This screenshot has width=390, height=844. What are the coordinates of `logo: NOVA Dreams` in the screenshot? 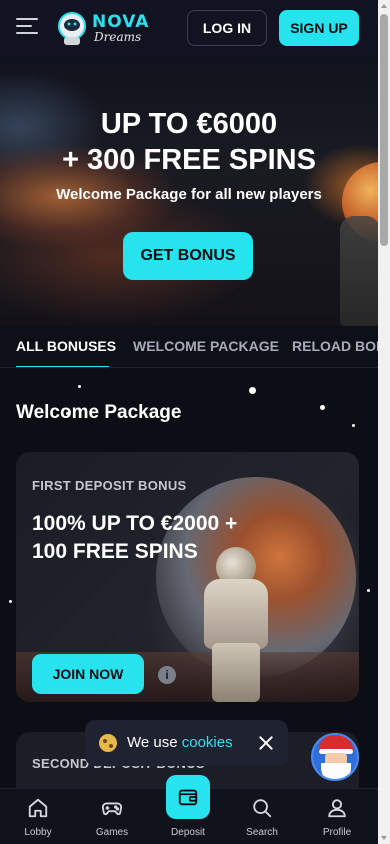 It's located at (101, 28).